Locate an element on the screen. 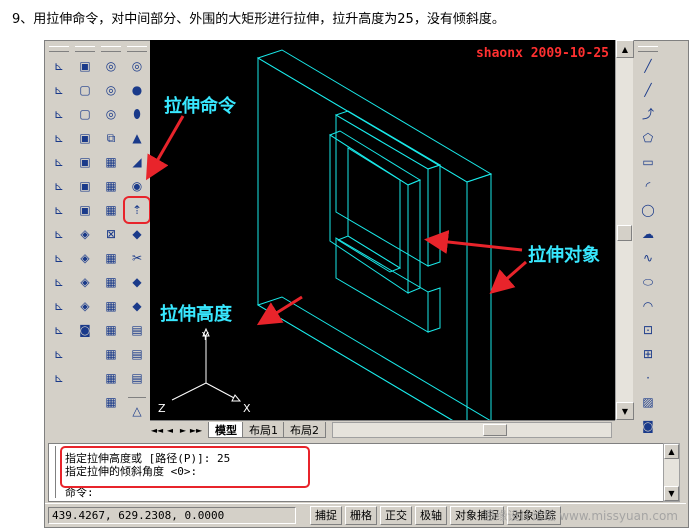  extrude-faces-icon: ▦ is located at coordinates (111, 162).